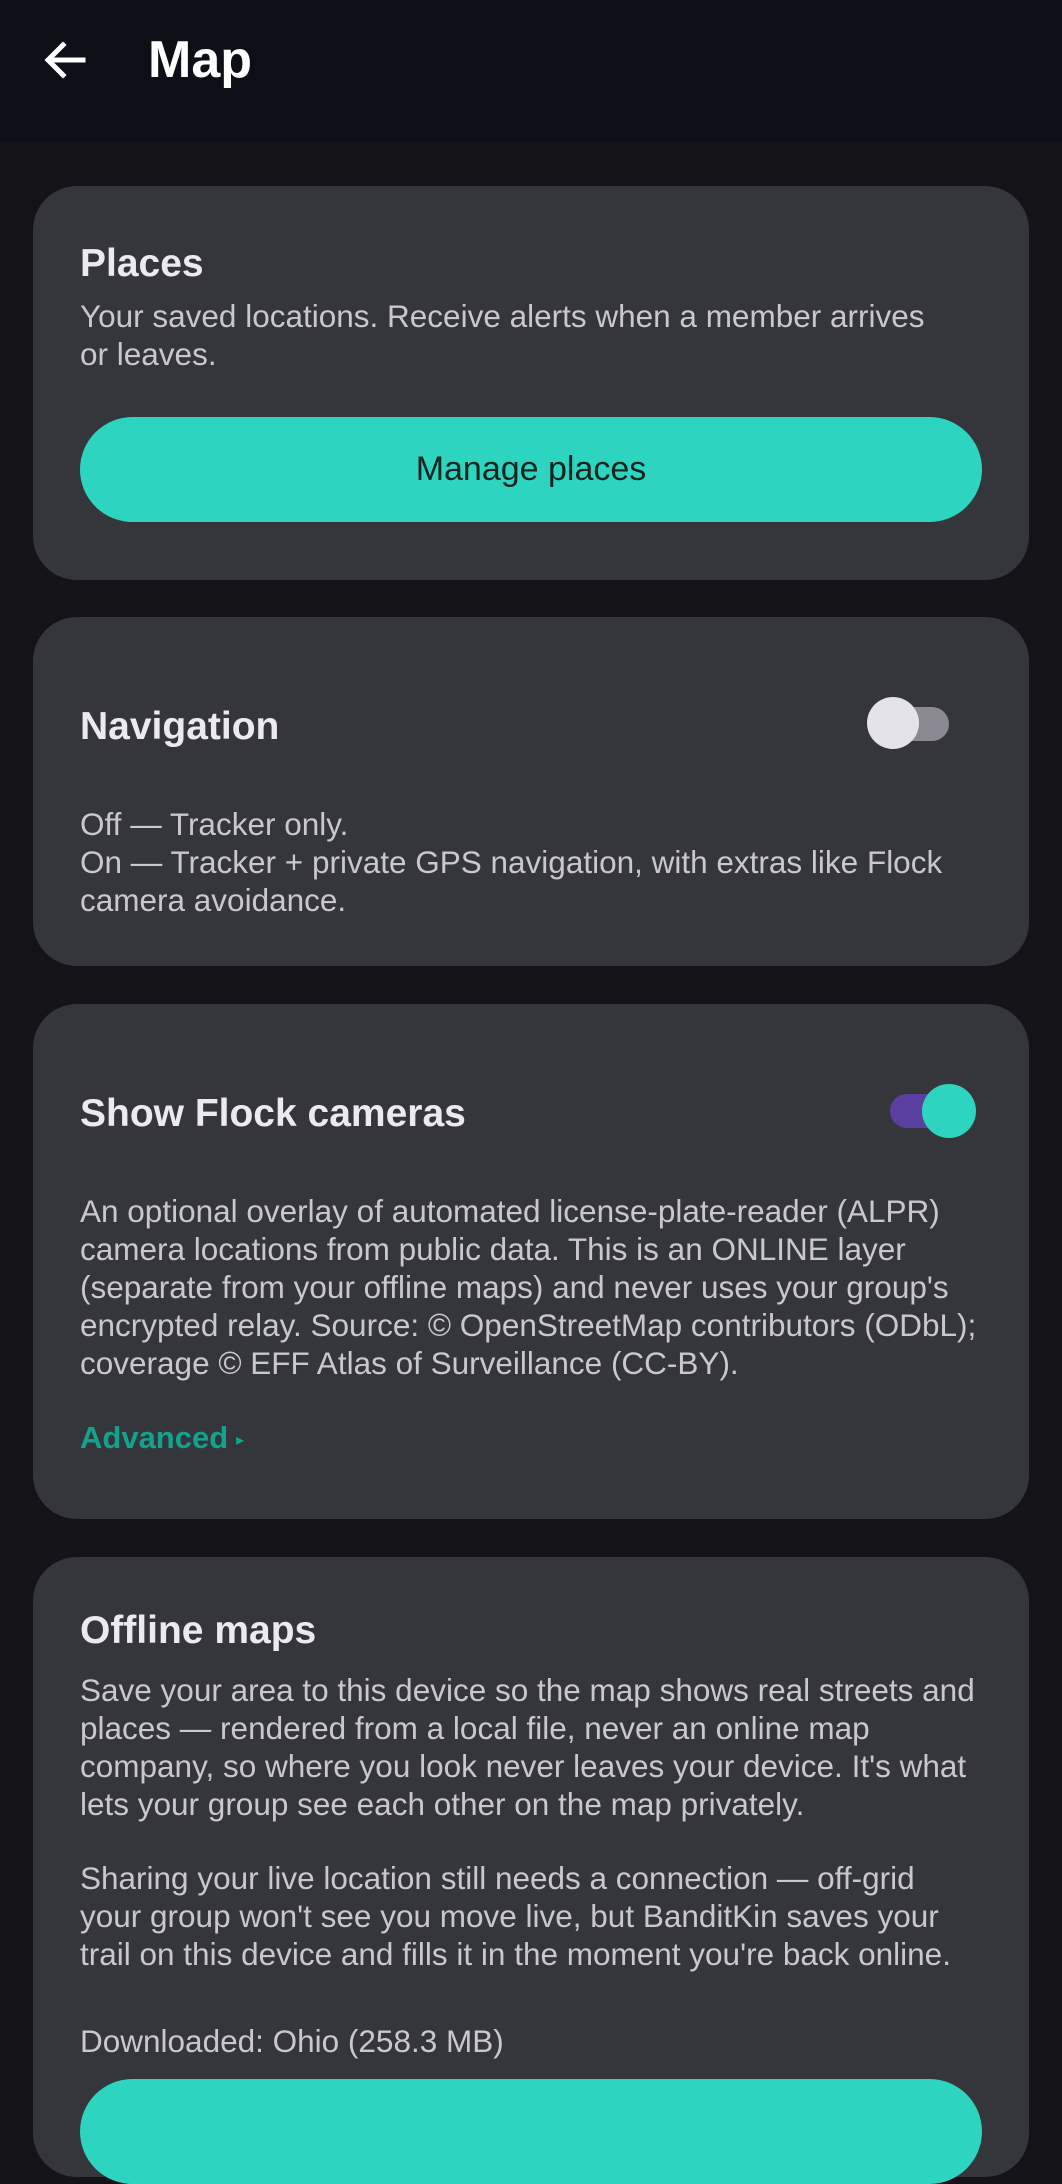 Image resolution: width=1062 pixels, height=2184 pixels. I want to click on app-bar: Map, so click(531, 71).